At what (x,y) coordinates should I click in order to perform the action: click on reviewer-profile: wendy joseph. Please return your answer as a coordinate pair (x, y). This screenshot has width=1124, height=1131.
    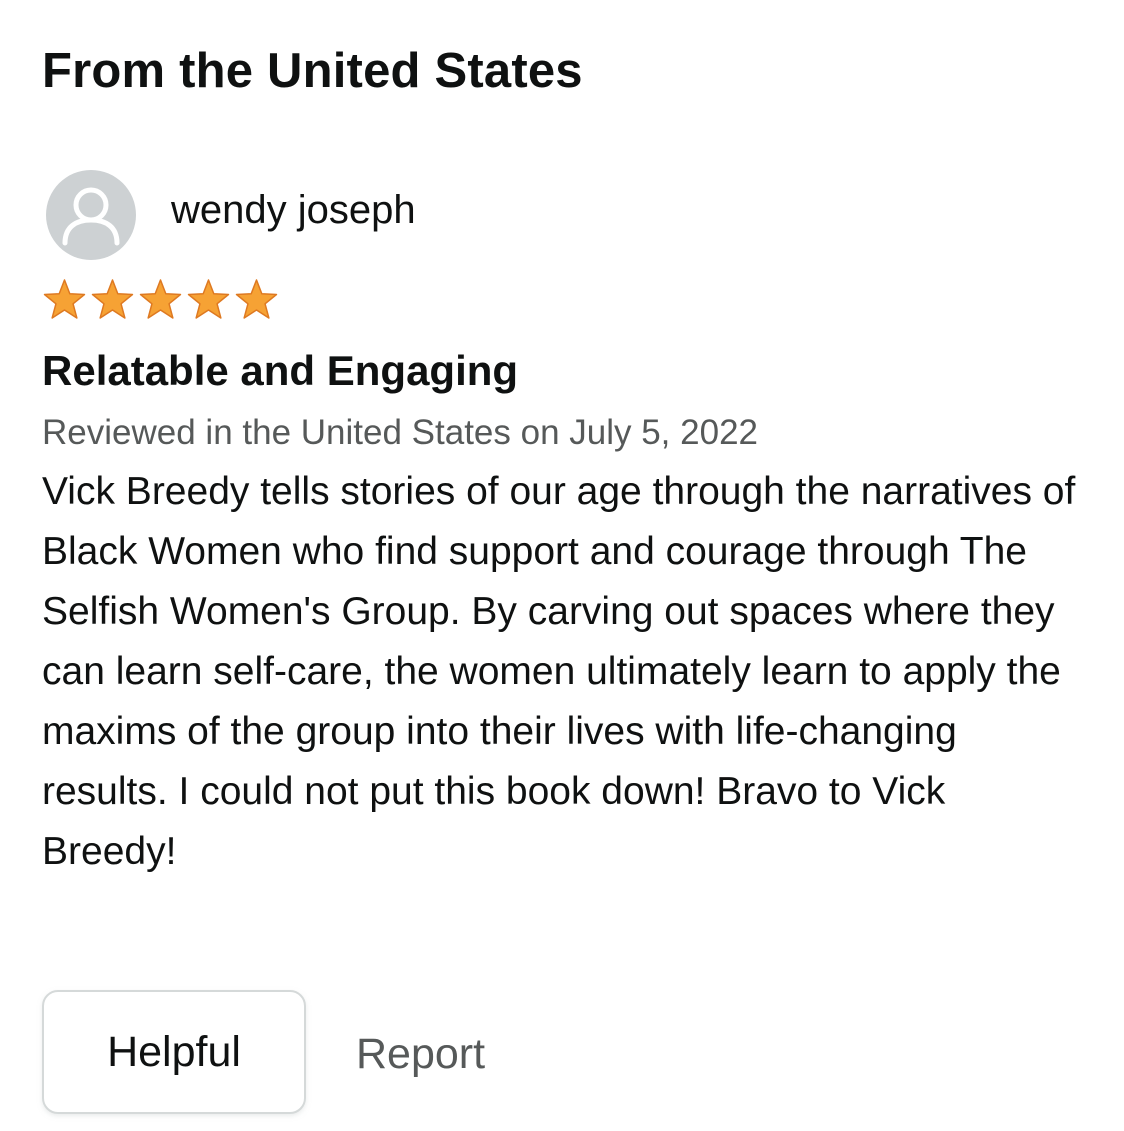
    Looking at the image, I should click on (231, 215).